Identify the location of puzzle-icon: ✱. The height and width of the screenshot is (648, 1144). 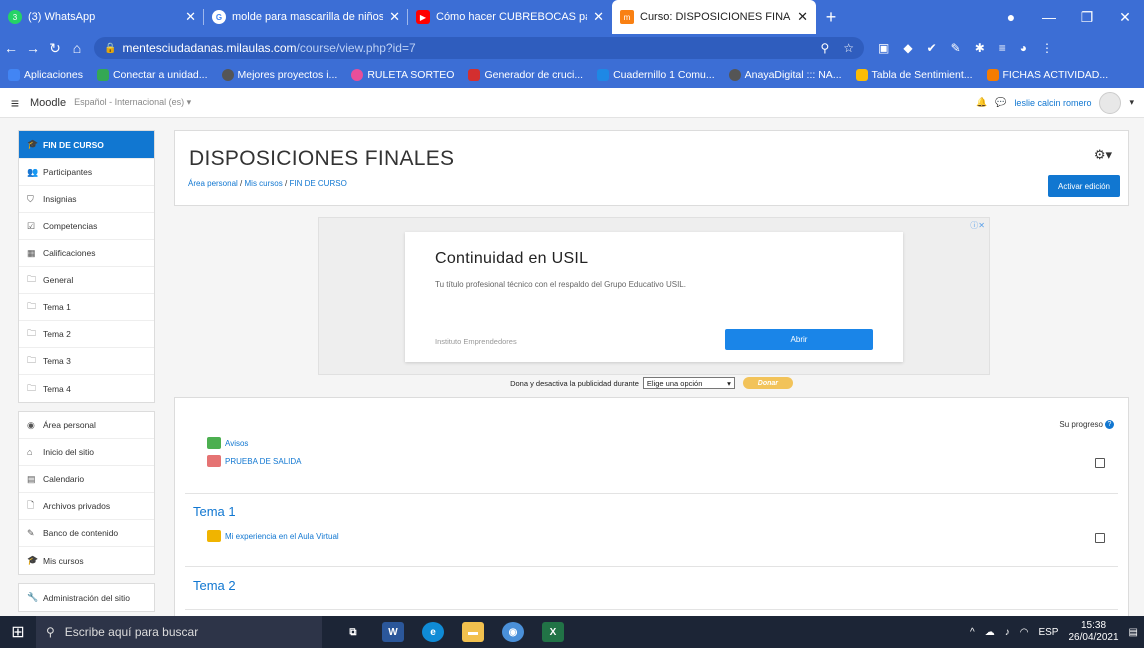
(980, 48).